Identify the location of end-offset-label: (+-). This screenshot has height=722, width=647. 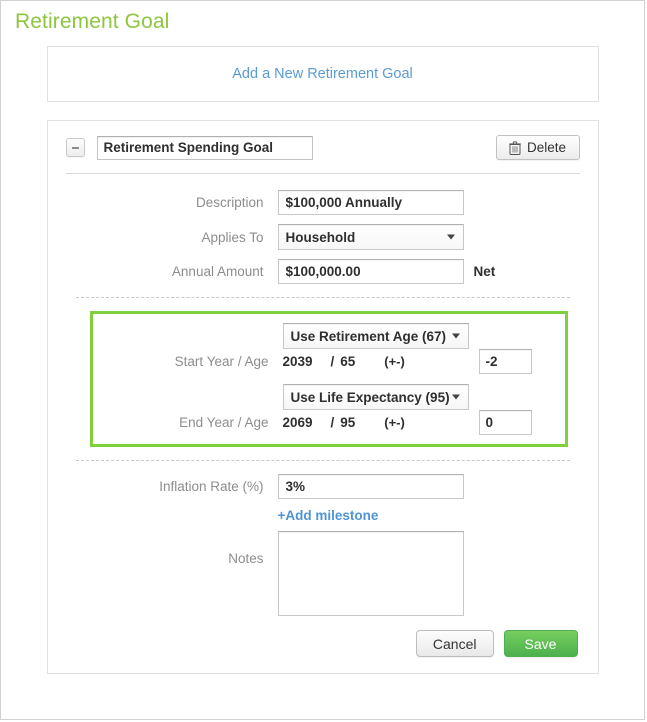
(394, 422).